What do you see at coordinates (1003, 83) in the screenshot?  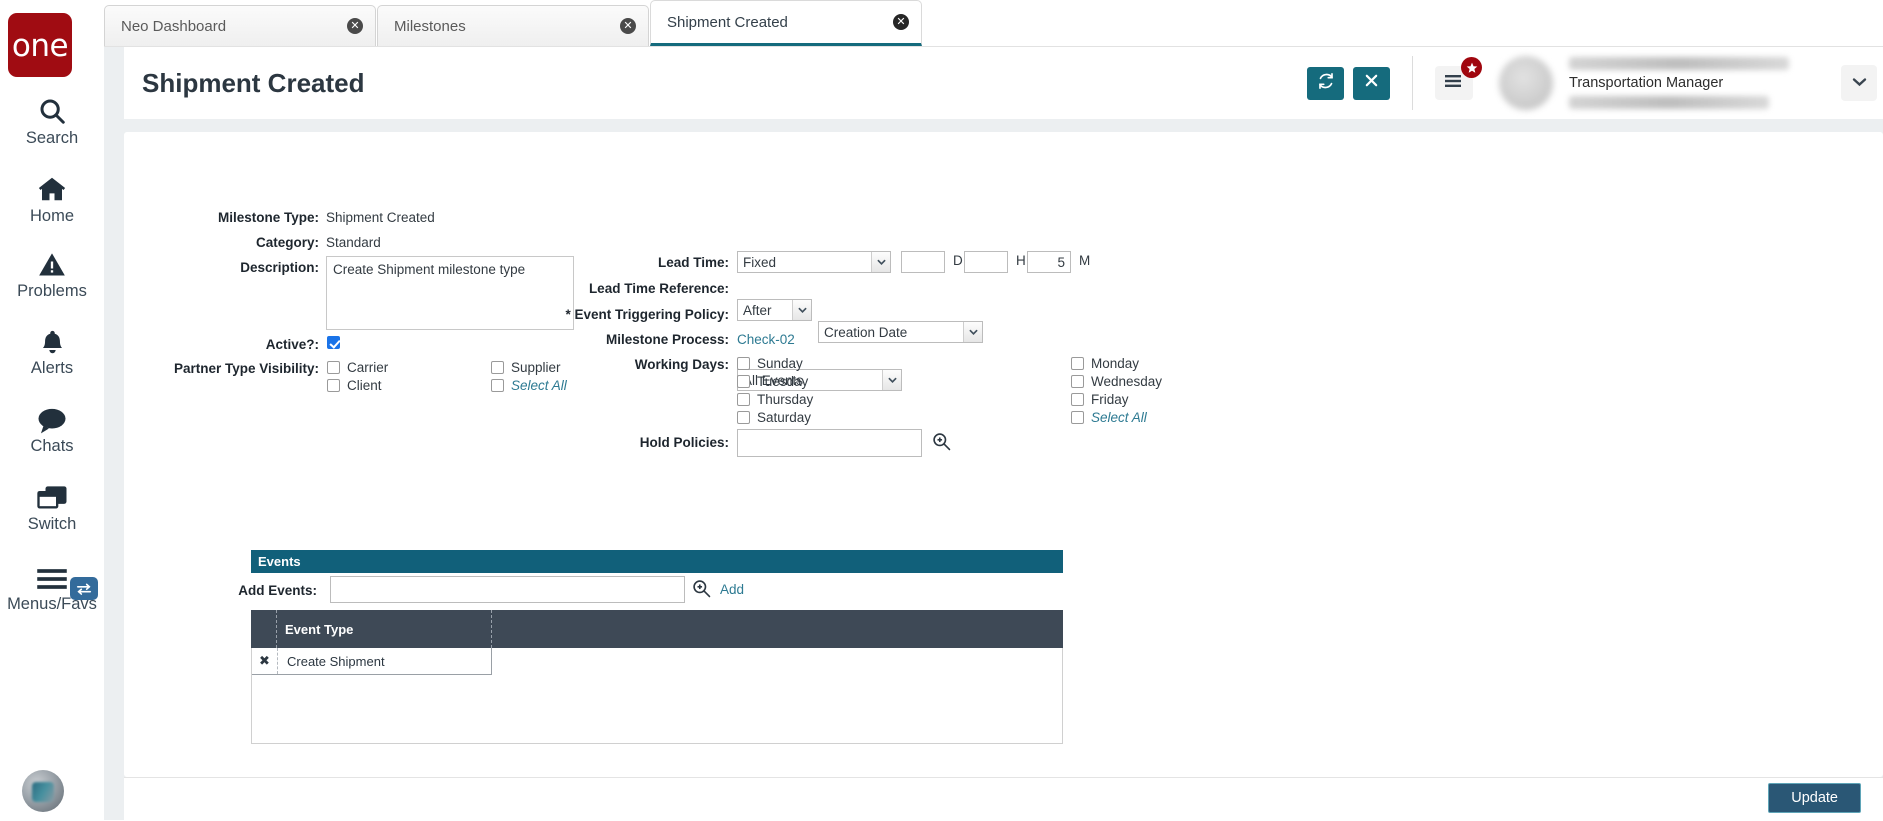 I see `page-header: Shipment Created Transportation Manager` at bounding box center [1003, 83].